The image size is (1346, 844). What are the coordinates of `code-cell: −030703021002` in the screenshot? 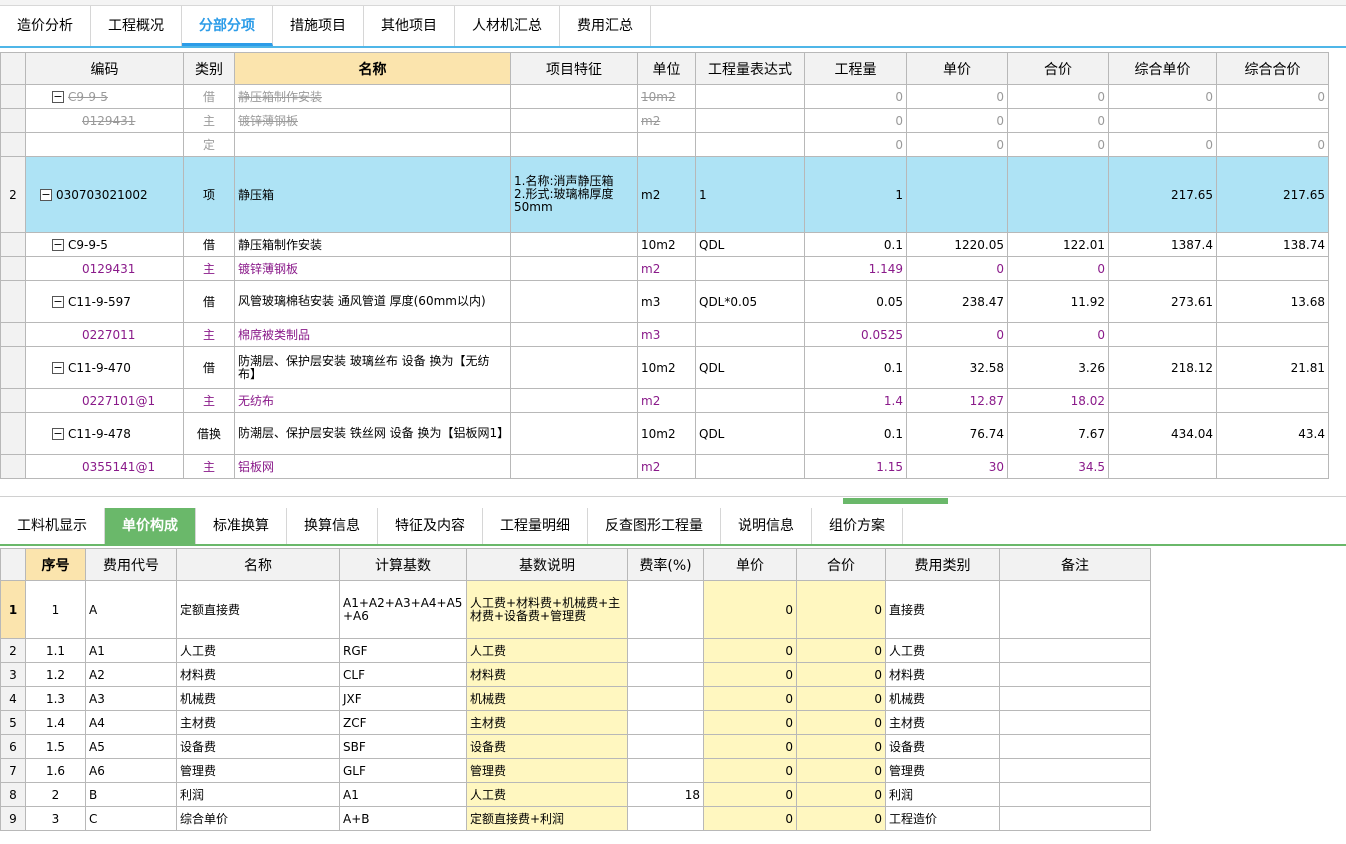 It's located at (104, 194).